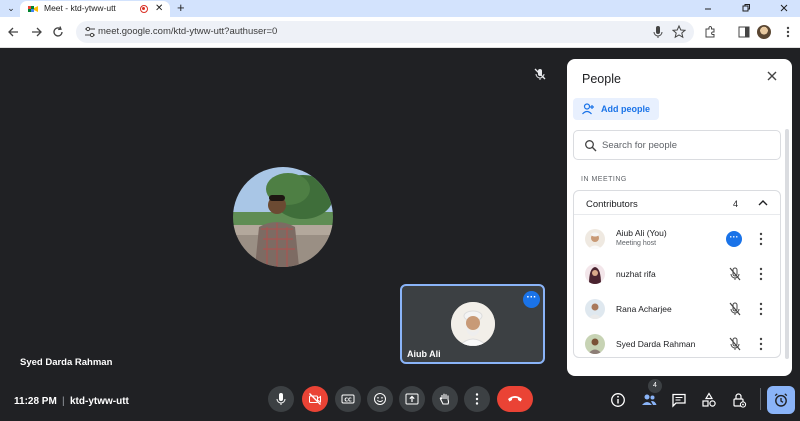 Image resolution: width=800 pixels, height=421 pixels. What do you see at coordinates (656, 344) in the screenshot?
I see `participant-name: Syed Darda Rahman` at bounding box center [656, 344].